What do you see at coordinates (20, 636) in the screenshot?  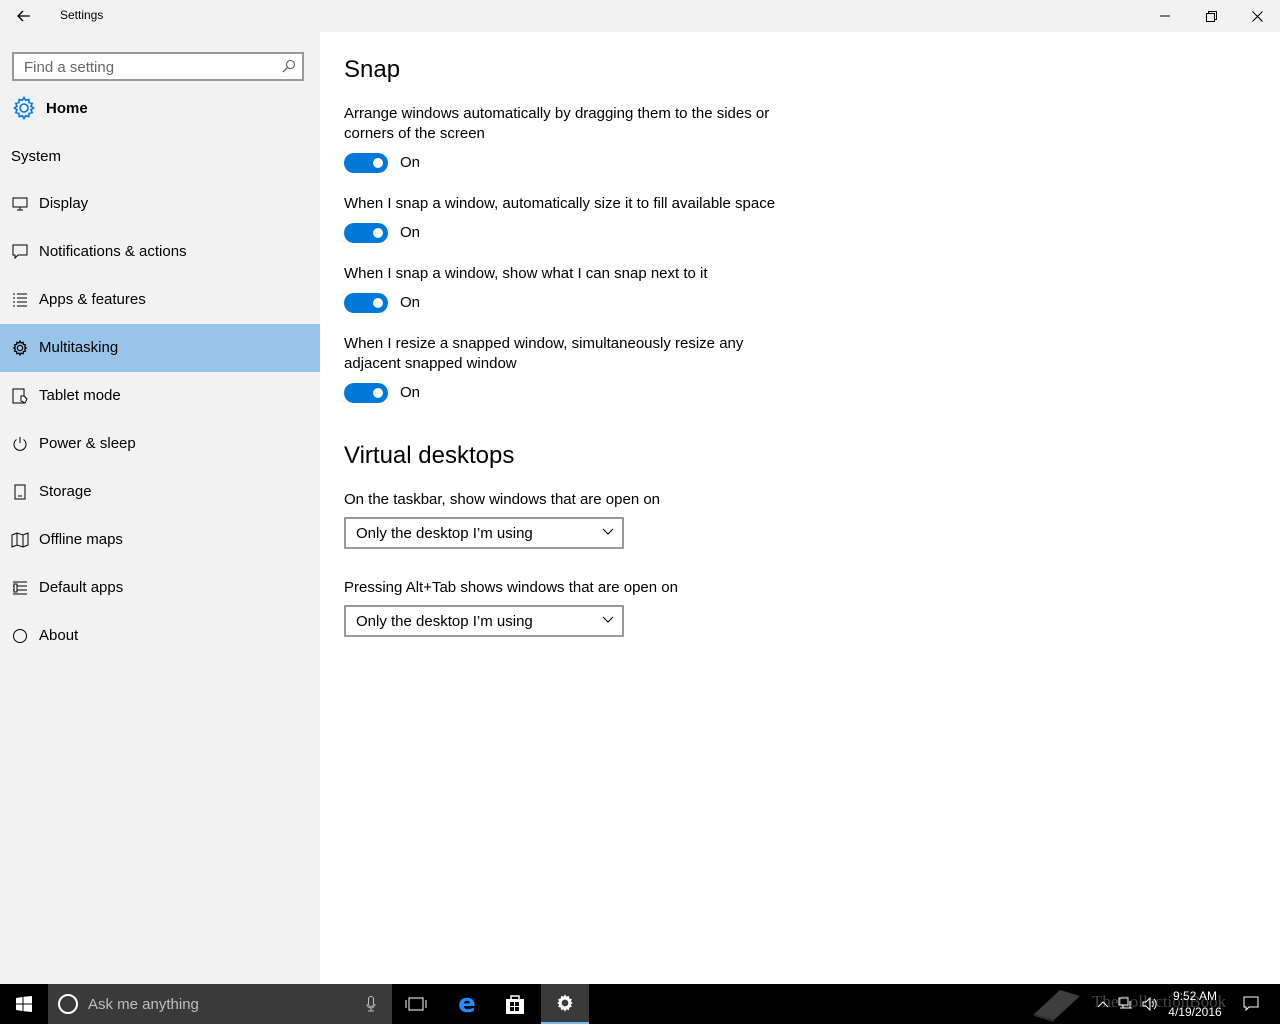 I see `info-icon` at bounding box center [20, 636].